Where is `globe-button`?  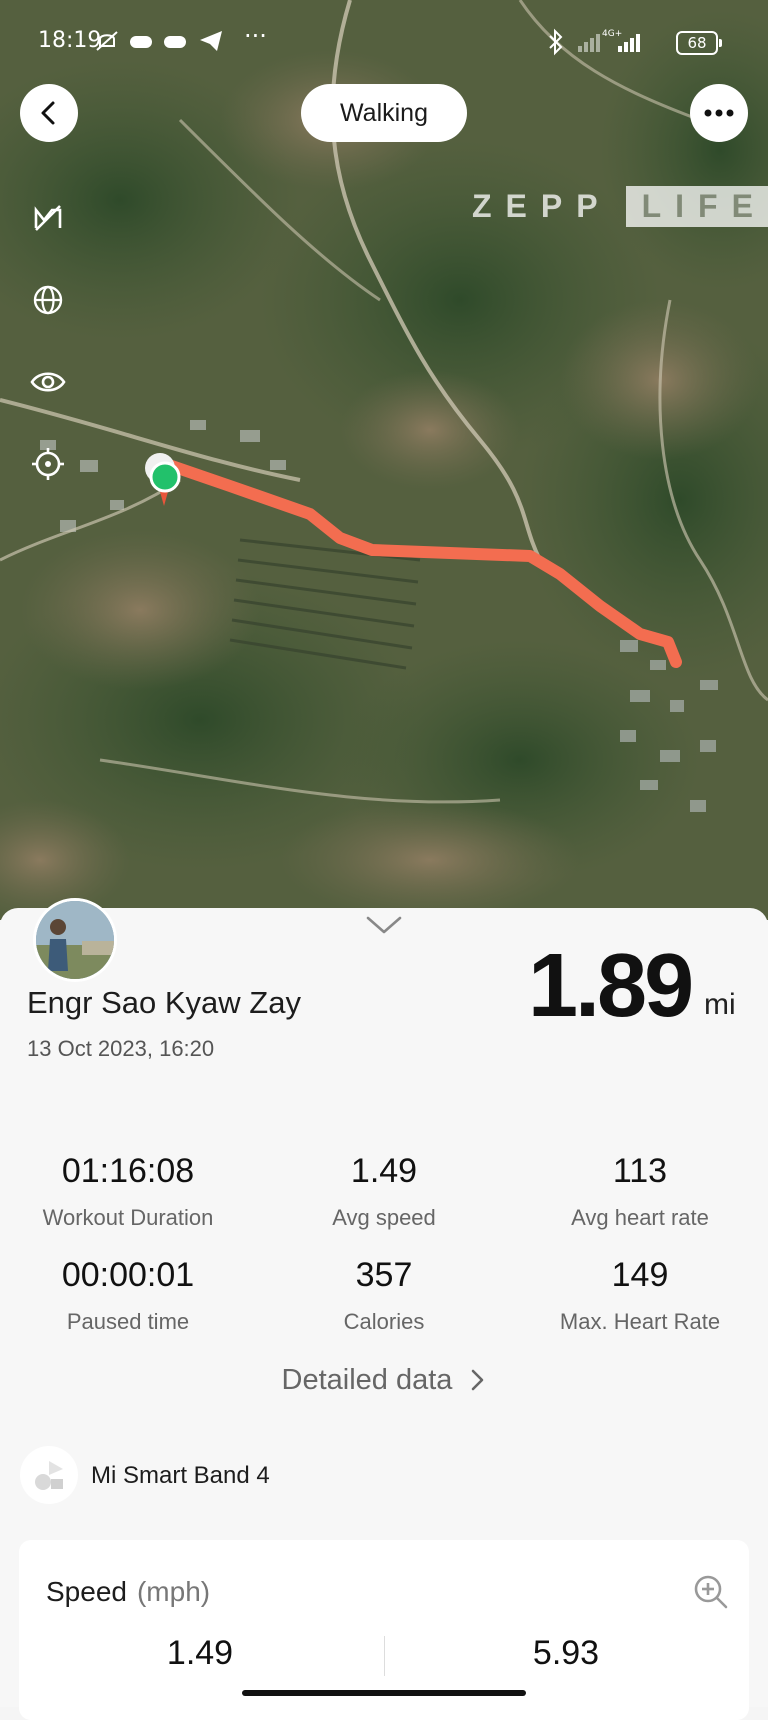 globe-button is located at coordinates (48, 300).